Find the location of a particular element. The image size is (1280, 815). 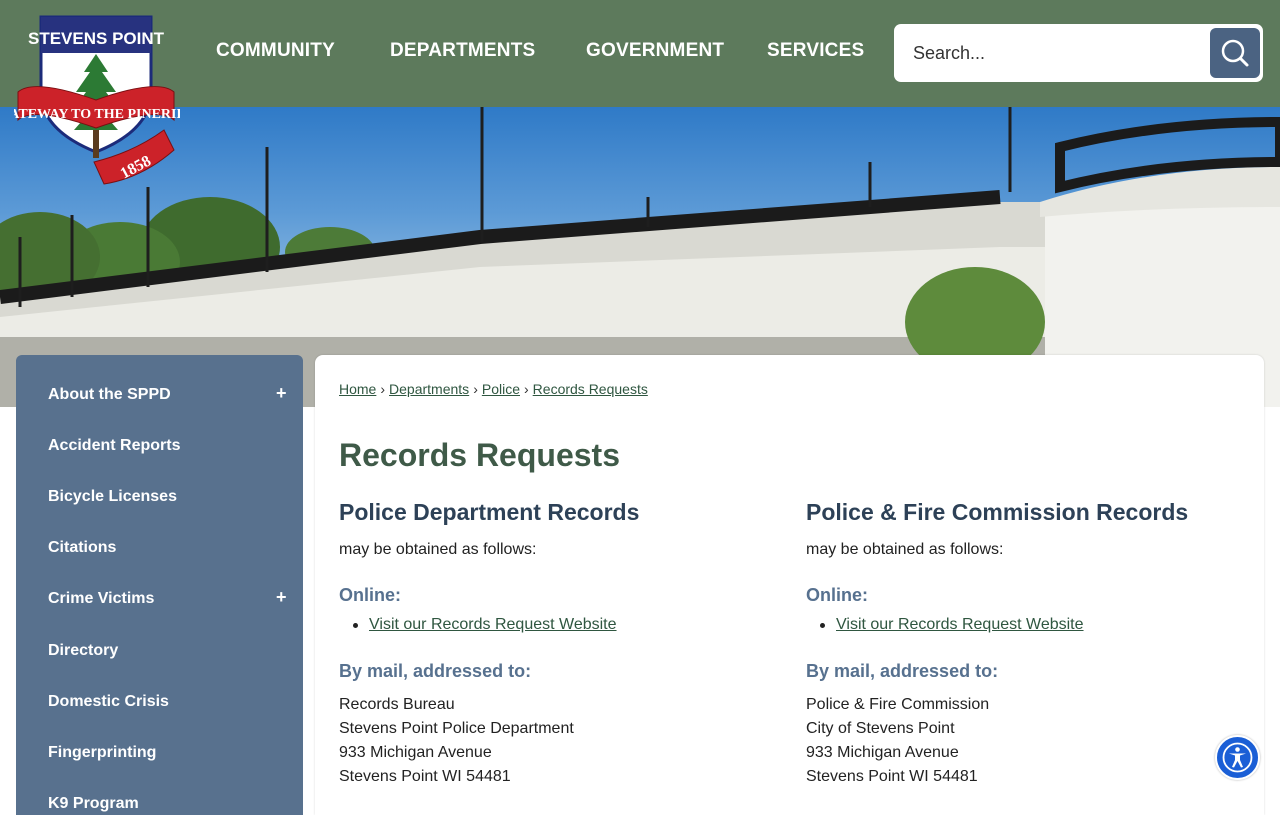

search-button is located at coordinates (1235, 53).